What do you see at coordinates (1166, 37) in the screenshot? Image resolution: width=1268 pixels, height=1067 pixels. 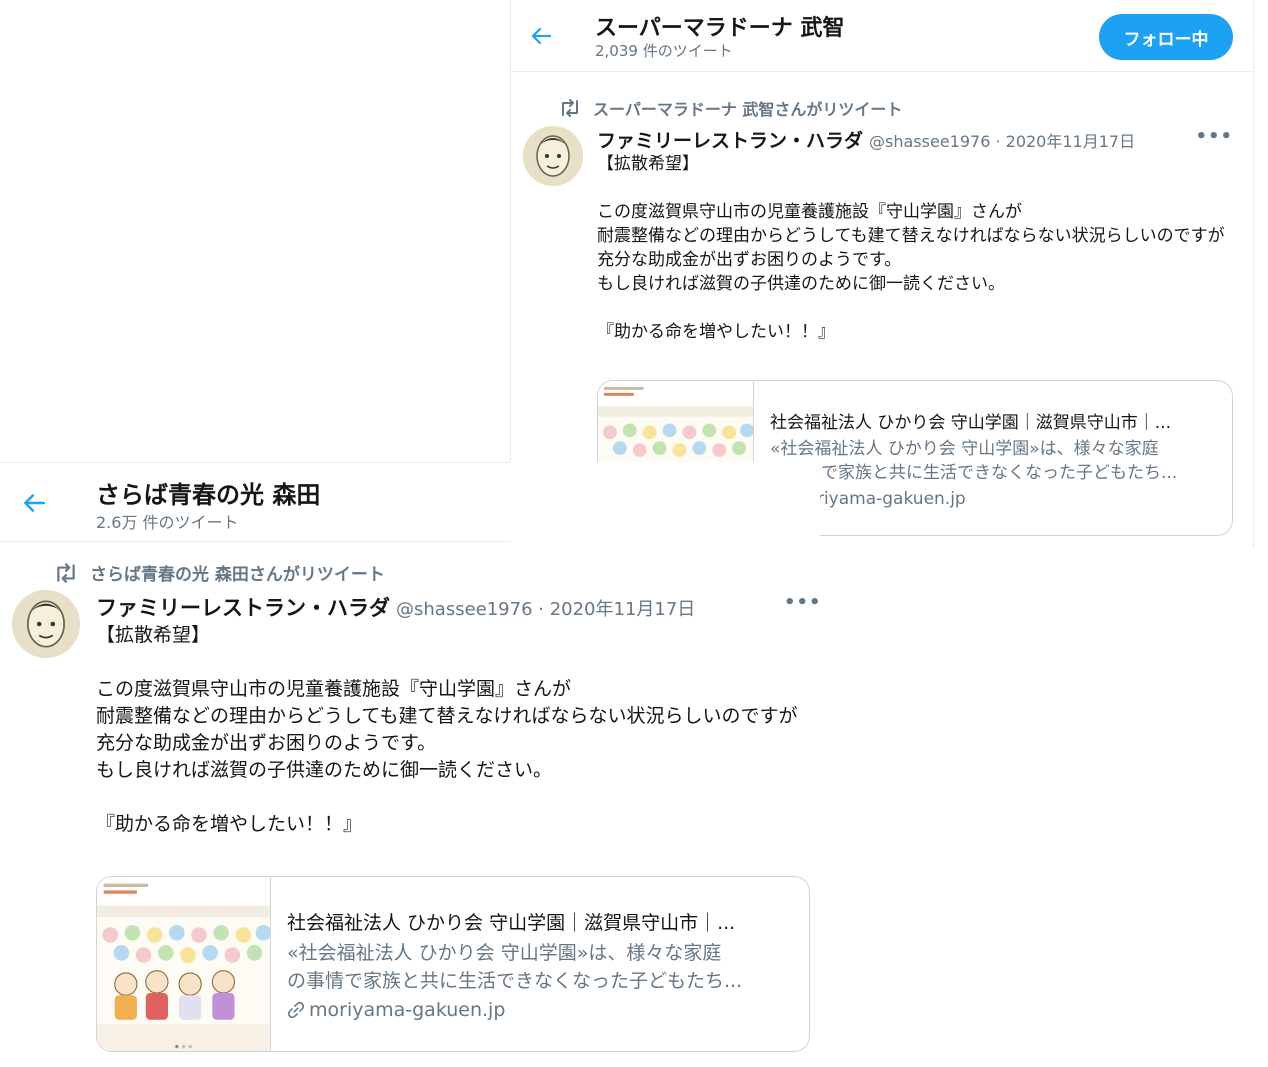 I see `following-button: フォロー中` at bounding box center [1166, 37].